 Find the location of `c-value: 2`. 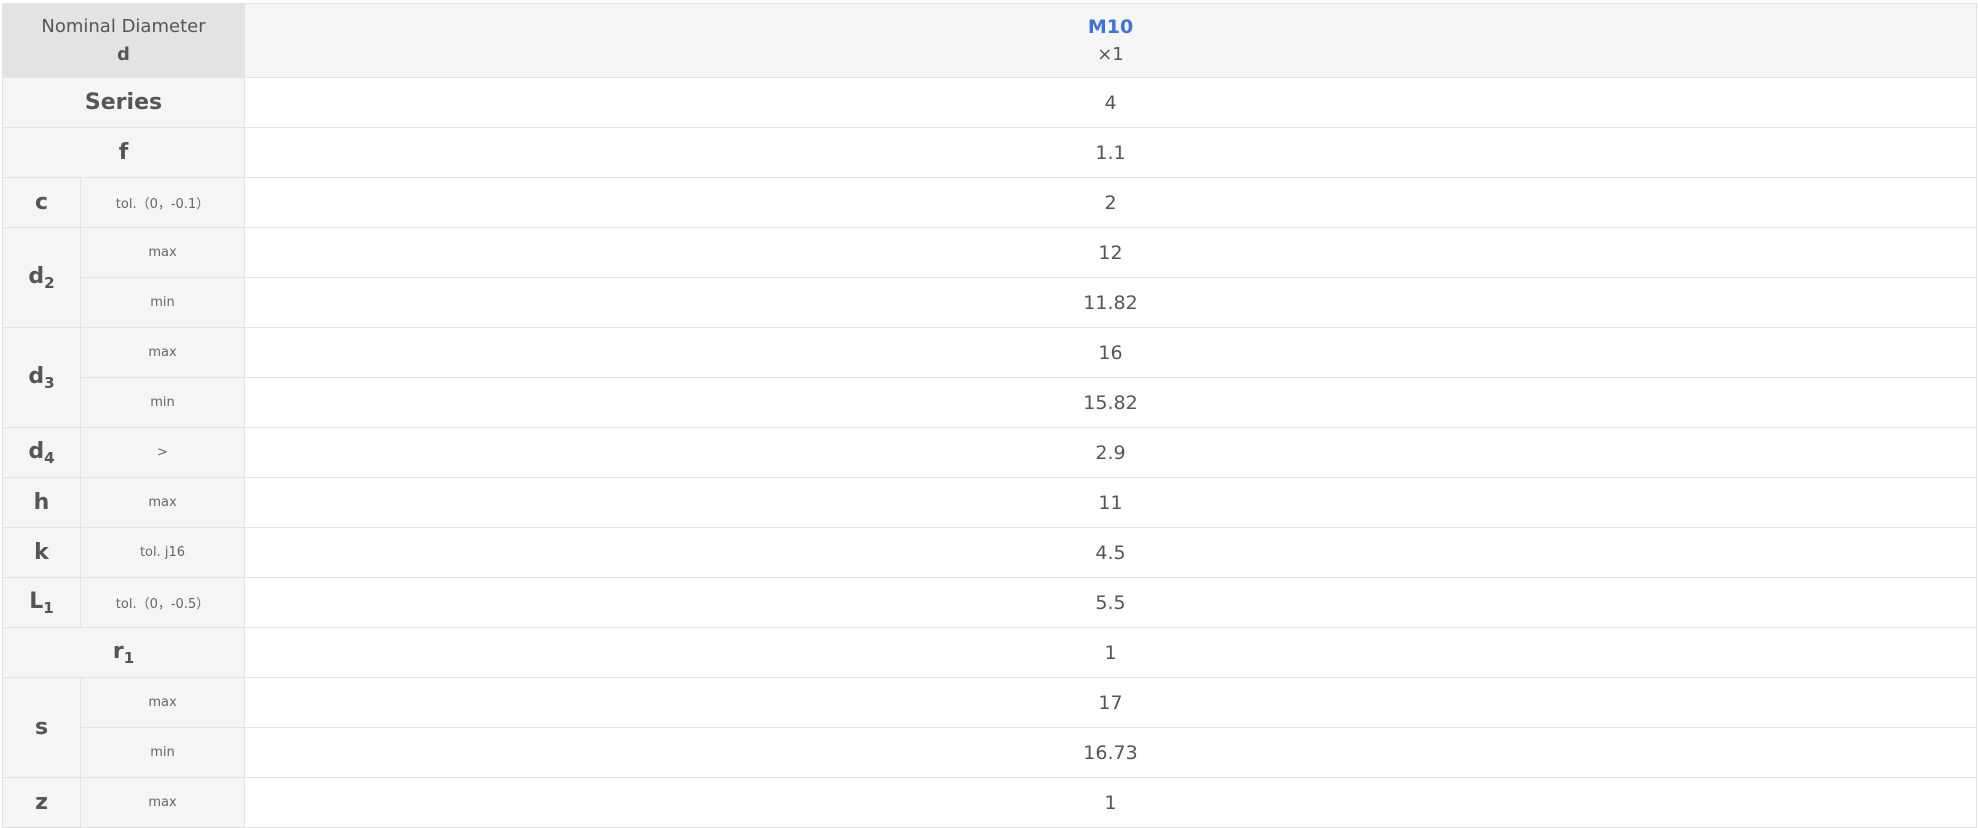

c-value: 2 is located at coordinates (1110, 202).